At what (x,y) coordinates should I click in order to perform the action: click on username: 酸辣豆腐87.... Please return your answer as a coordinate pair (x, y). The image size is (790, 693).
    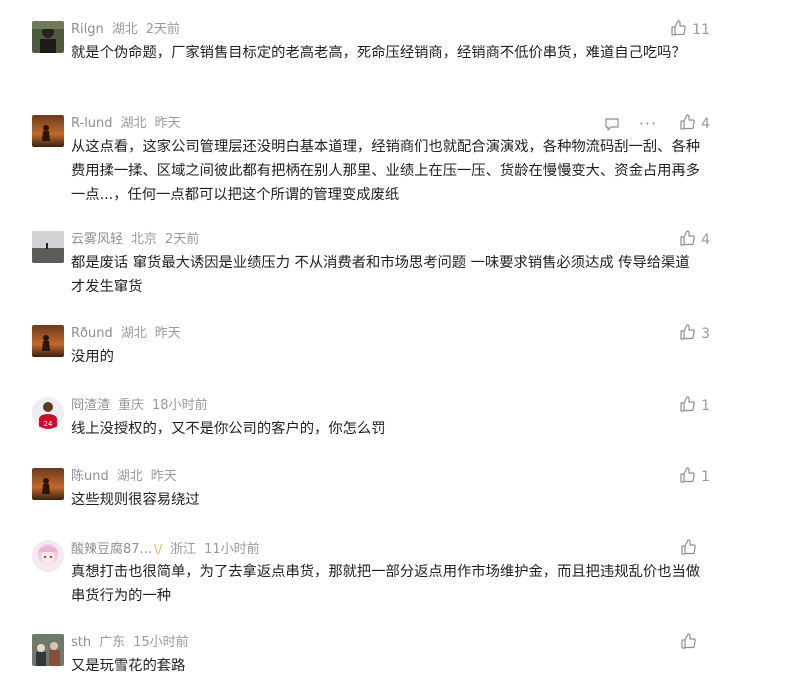
    Looking at the image, I should click on (111, 549).